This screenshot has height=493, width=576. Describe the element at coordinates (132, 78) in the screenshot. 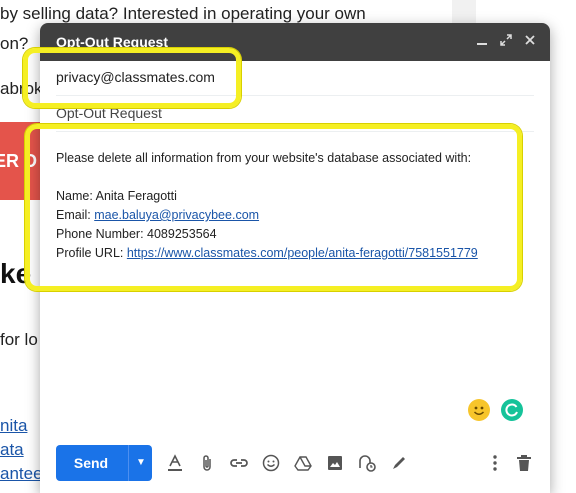

I see `recipient-highlight` at that location.